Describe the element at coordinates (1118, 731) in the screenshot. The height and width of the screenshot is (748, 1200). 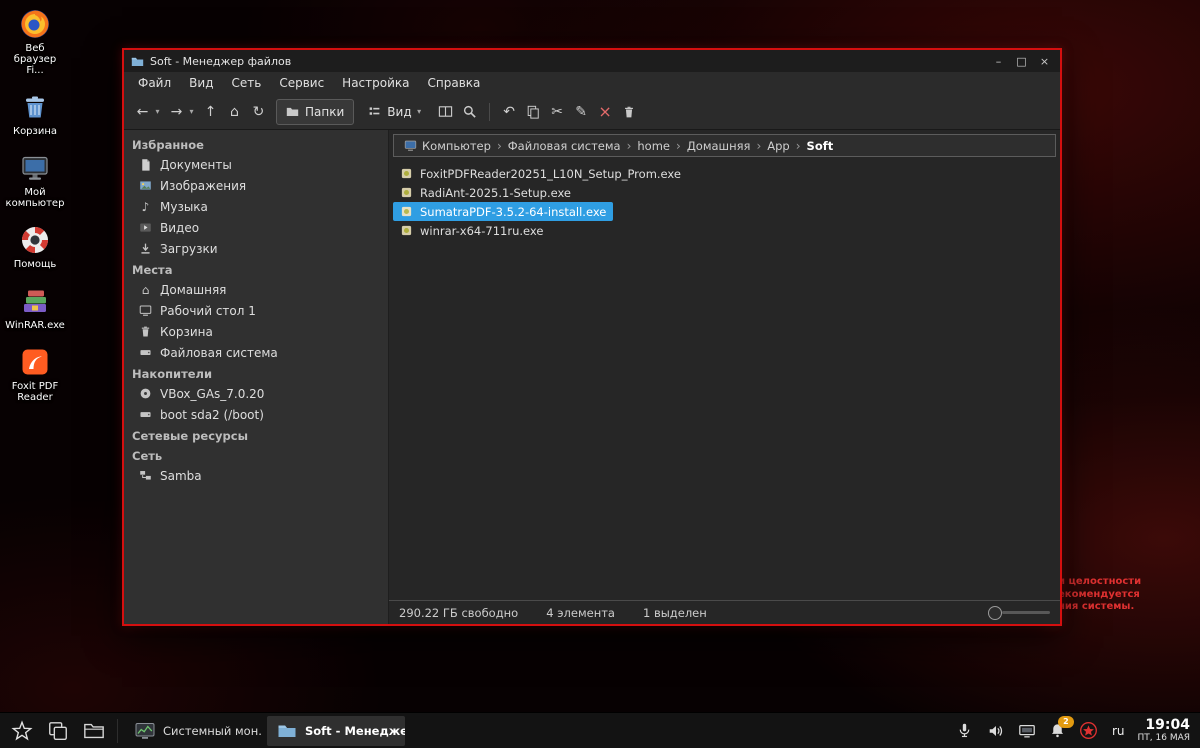
I see `keyboard-layout-indicator: ru` at that location.